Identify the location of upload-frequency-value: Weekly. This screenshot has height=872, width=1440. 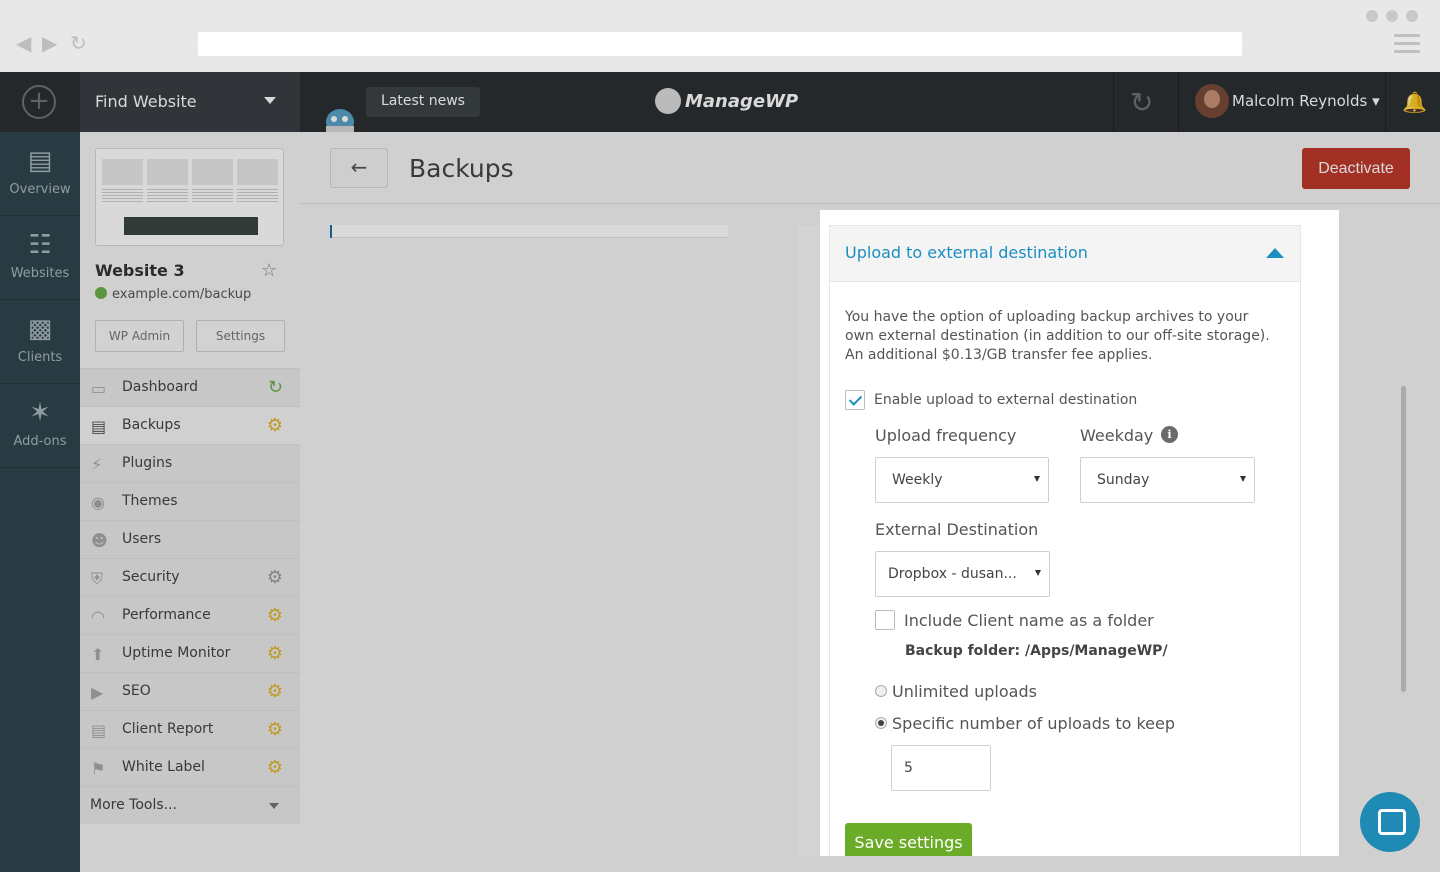
(917, 480).